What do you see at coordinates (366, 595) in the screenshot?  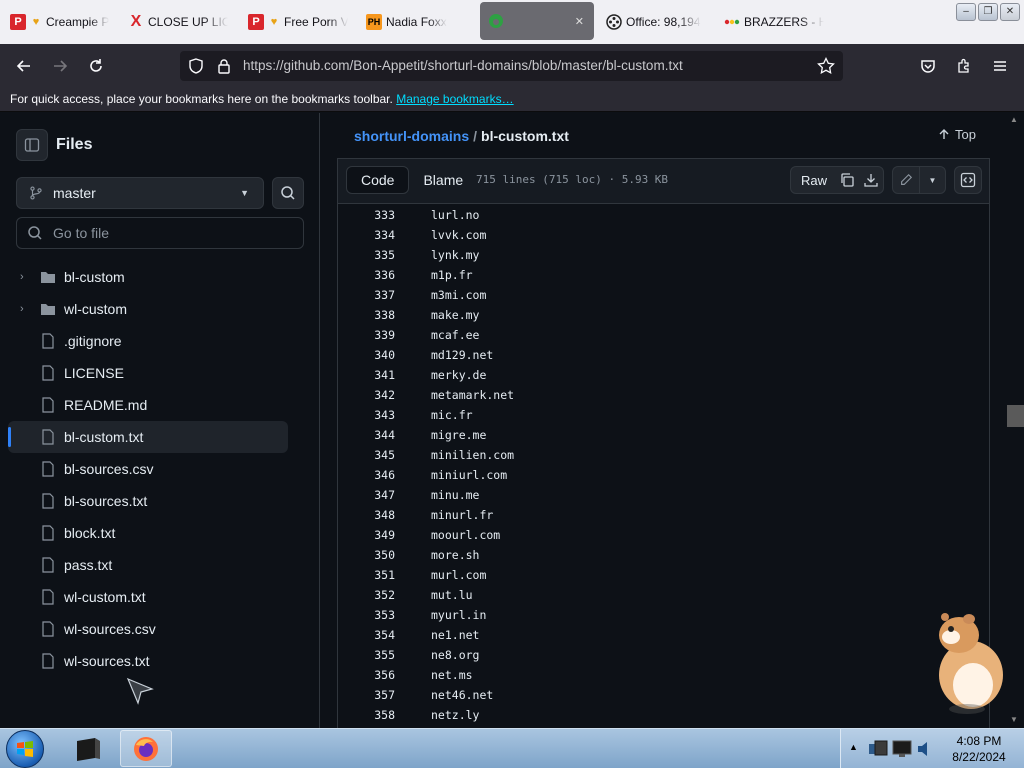 I see `line-number: 352` at bounding box center [366, 595].